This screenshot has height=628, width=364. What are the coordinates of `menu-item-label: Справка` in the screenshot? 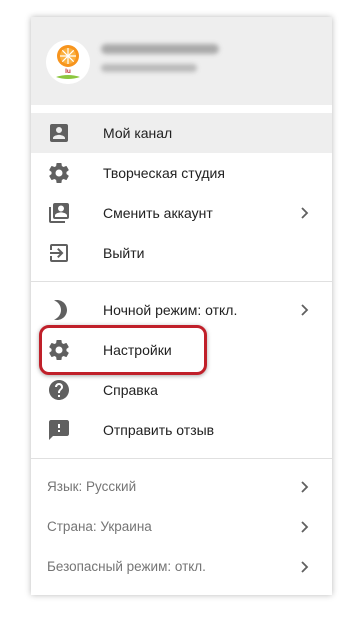 It's located at (130, 390).